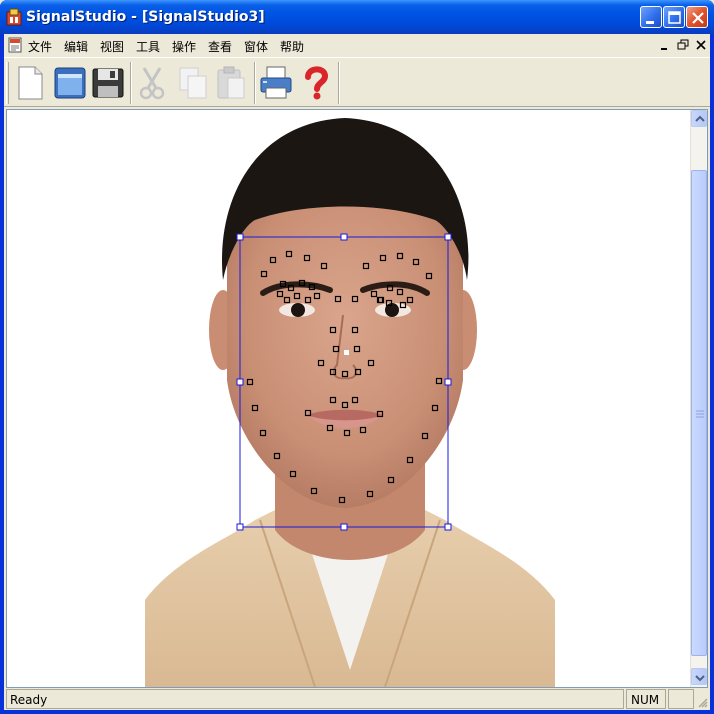 The width and height of the screenshot is (714, 714). What do you see at coordinates (30, 83) in the screenshot?
I see `new-button` at bounding box center [30, 83].